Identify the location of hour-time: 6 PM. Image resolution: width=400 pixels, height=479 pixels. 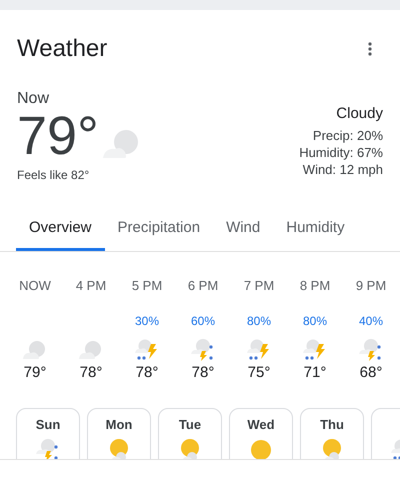
(203, 286).